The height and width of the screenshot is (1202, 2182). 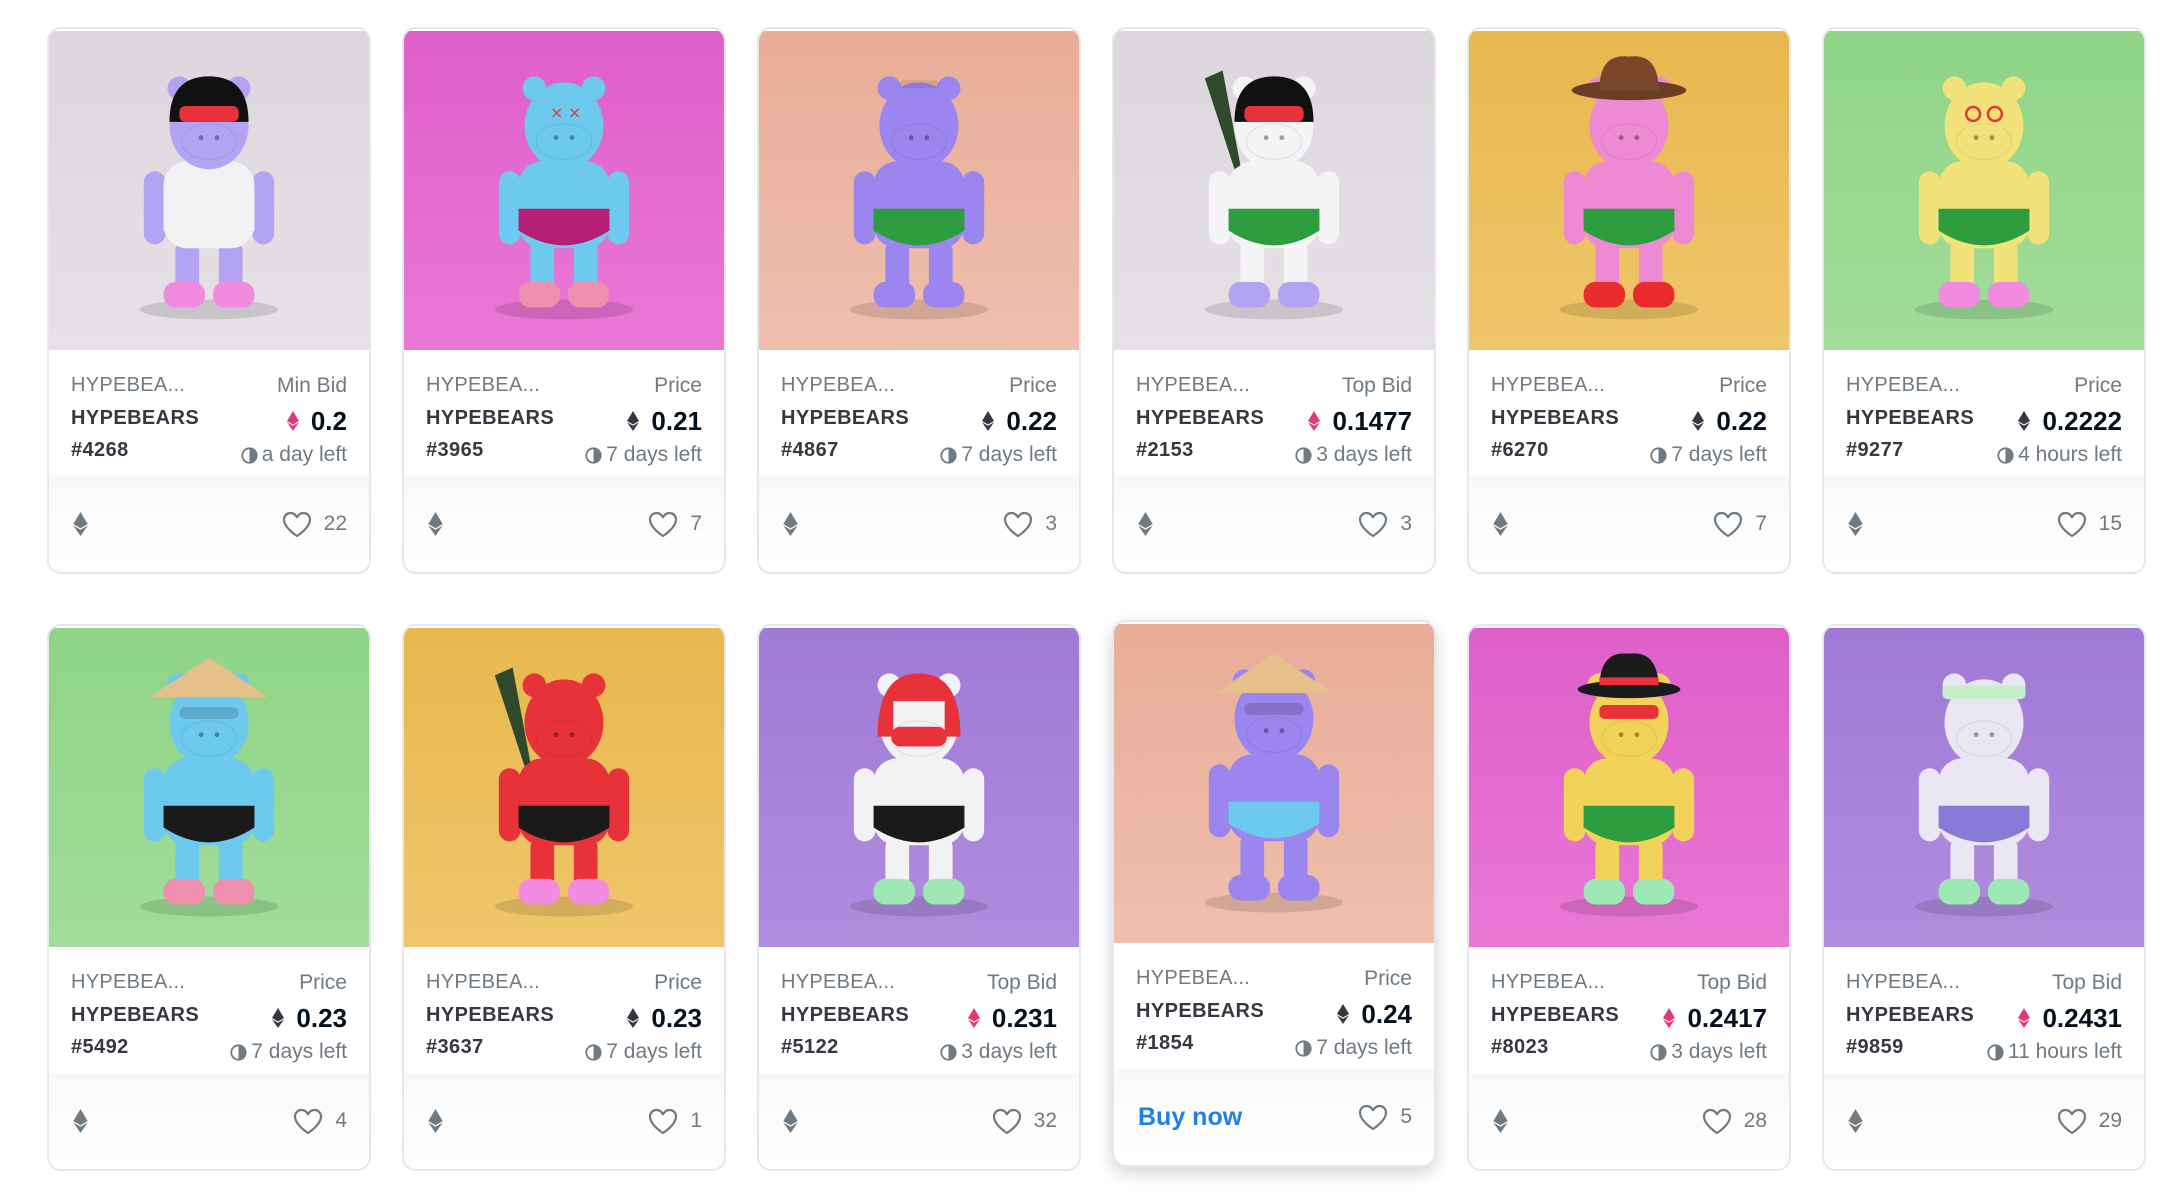 What do you see at coordinates (2089, 524) in the screenshot?
I see `favorite-button: 15` at bounding box center [2089, 524].